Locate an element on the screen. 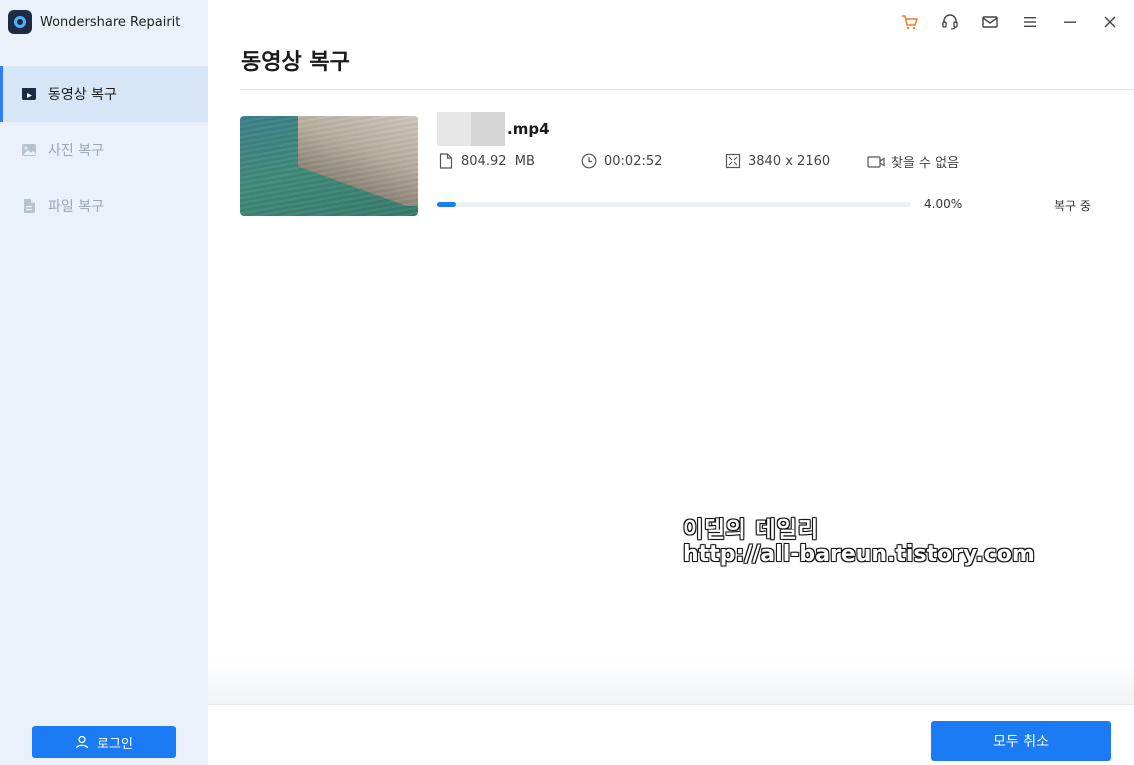 This screenshot has height=765, width=1134. page-title: 동영상 복구 is located at coordinates (295, 62).